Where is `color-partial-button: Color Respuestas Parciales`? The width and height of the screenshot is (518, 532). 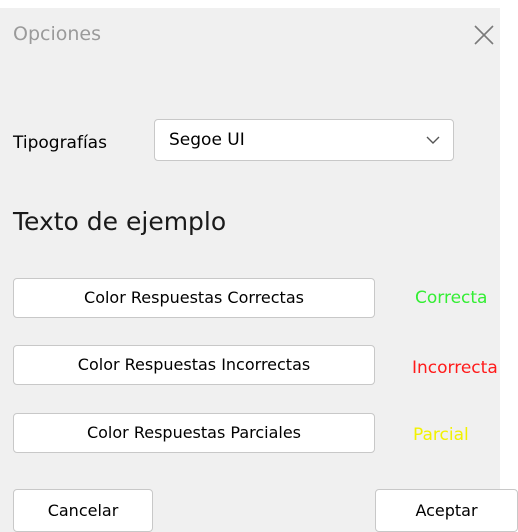
color-partial-button: Color Respuestas Parciales is located at coordinates (194, 433).